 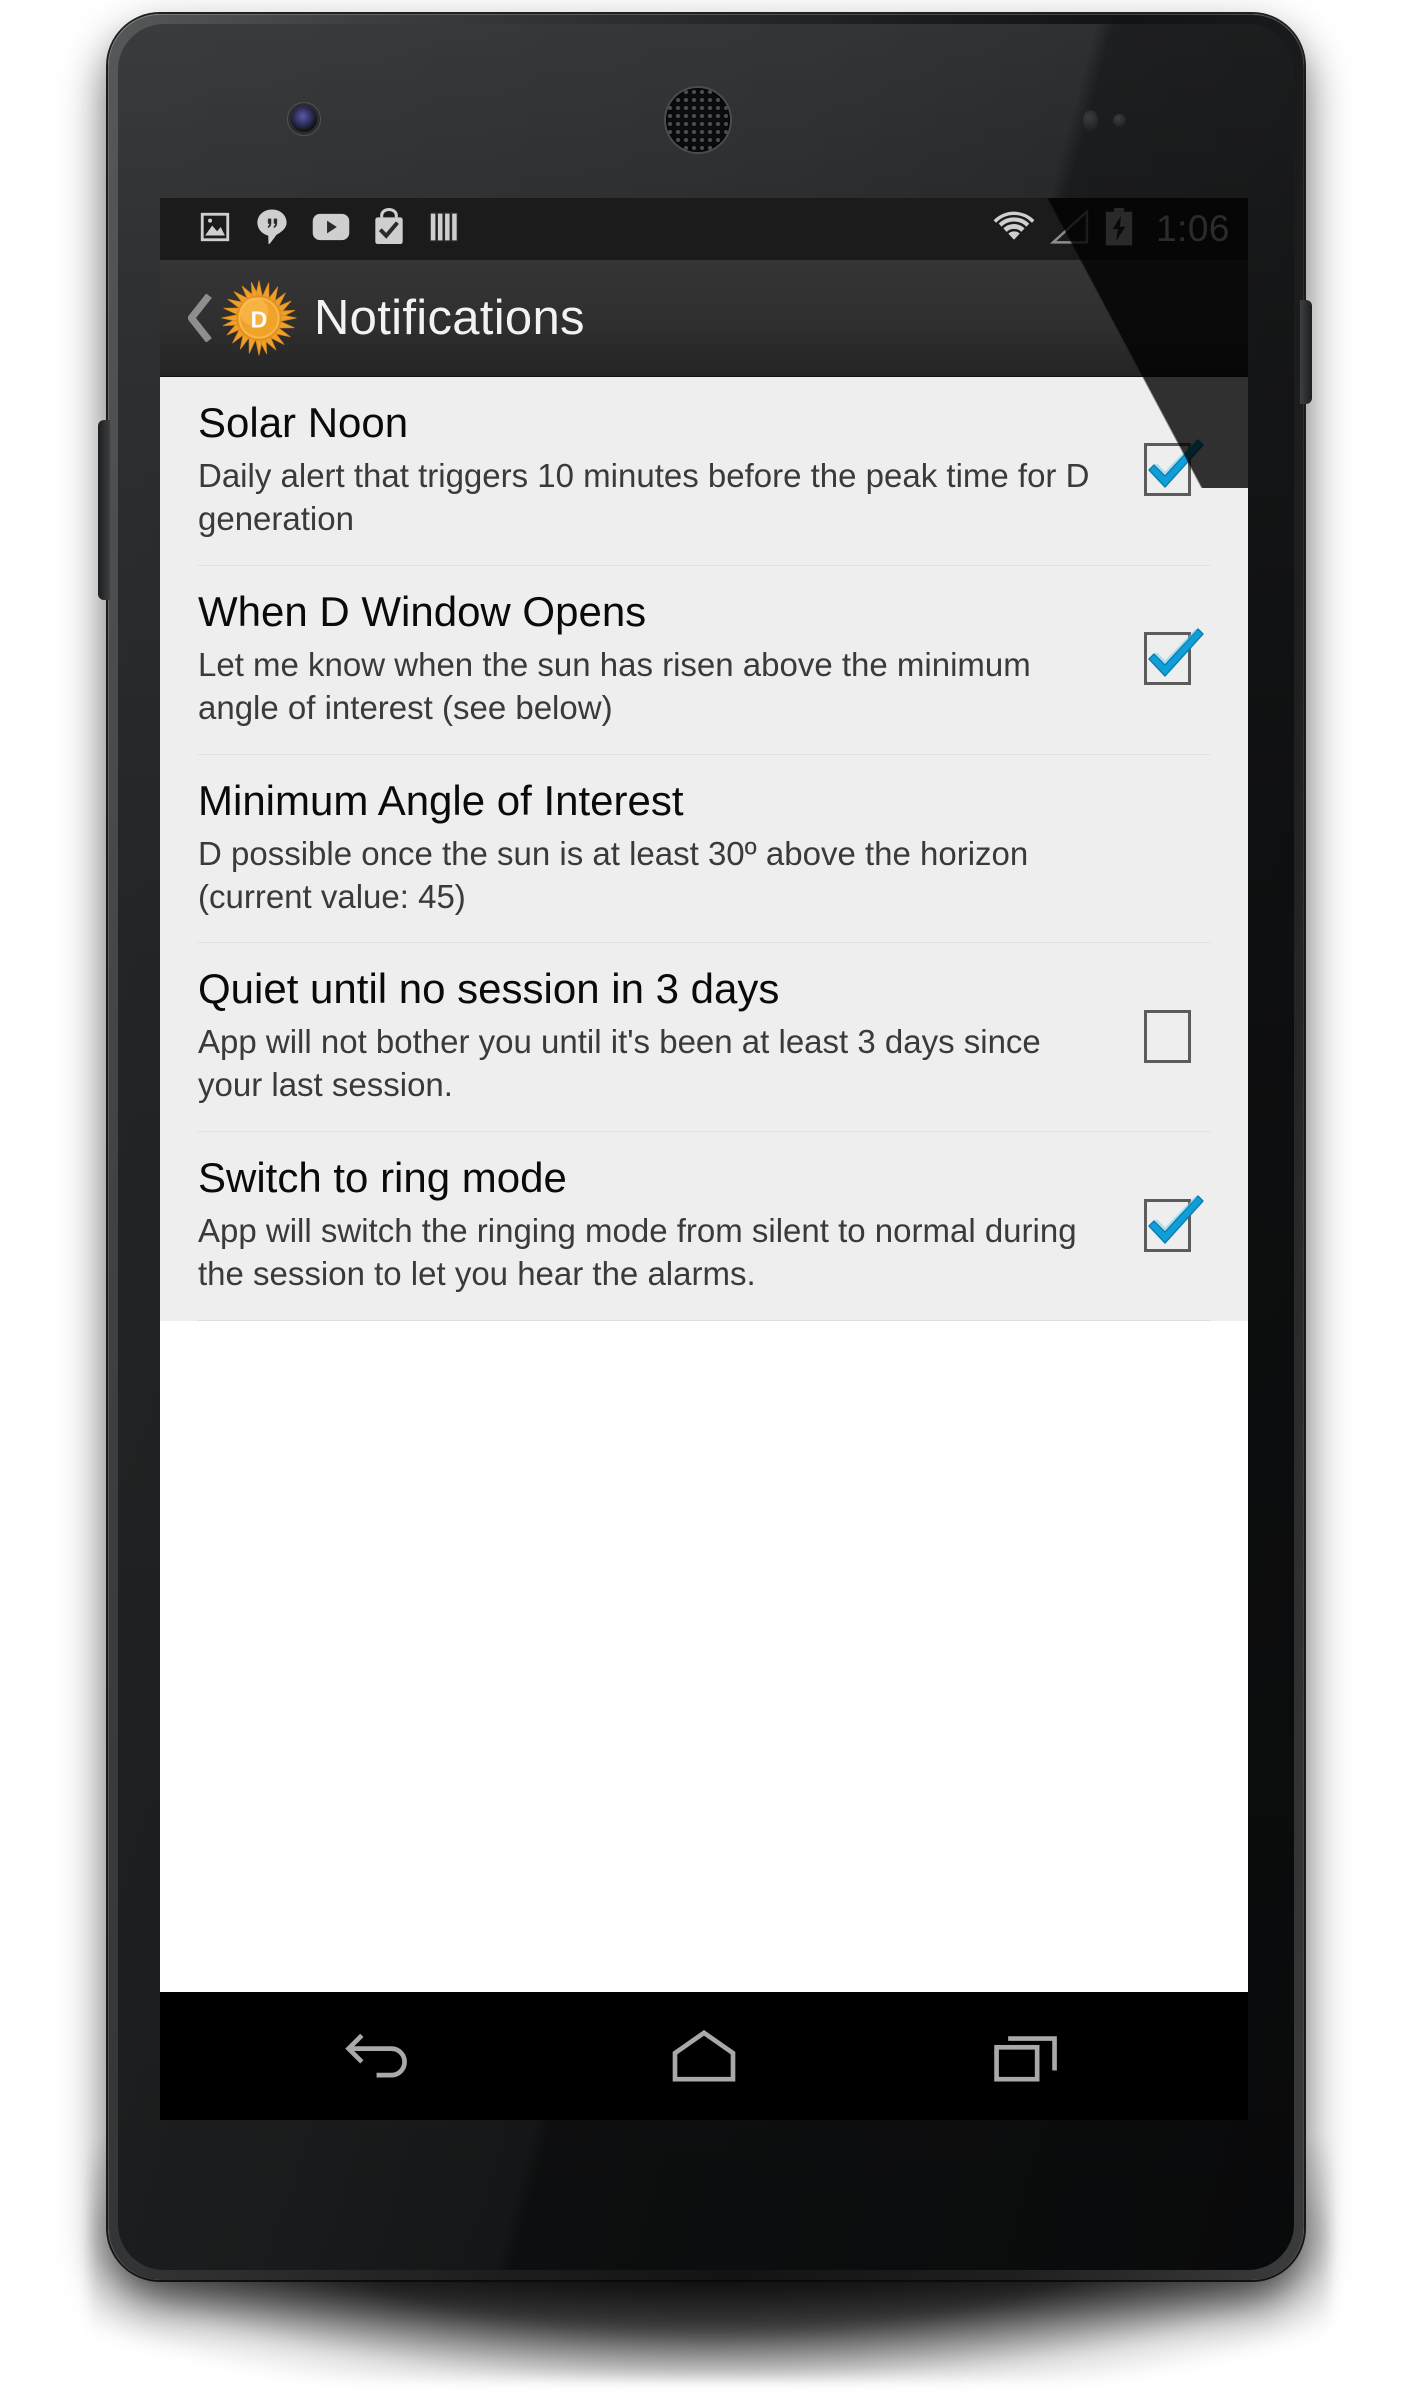 What do you see at coordinates (704, 318) in the screenshot?
I see `action-bar: D Notifications` at bounding box center [704, 318].